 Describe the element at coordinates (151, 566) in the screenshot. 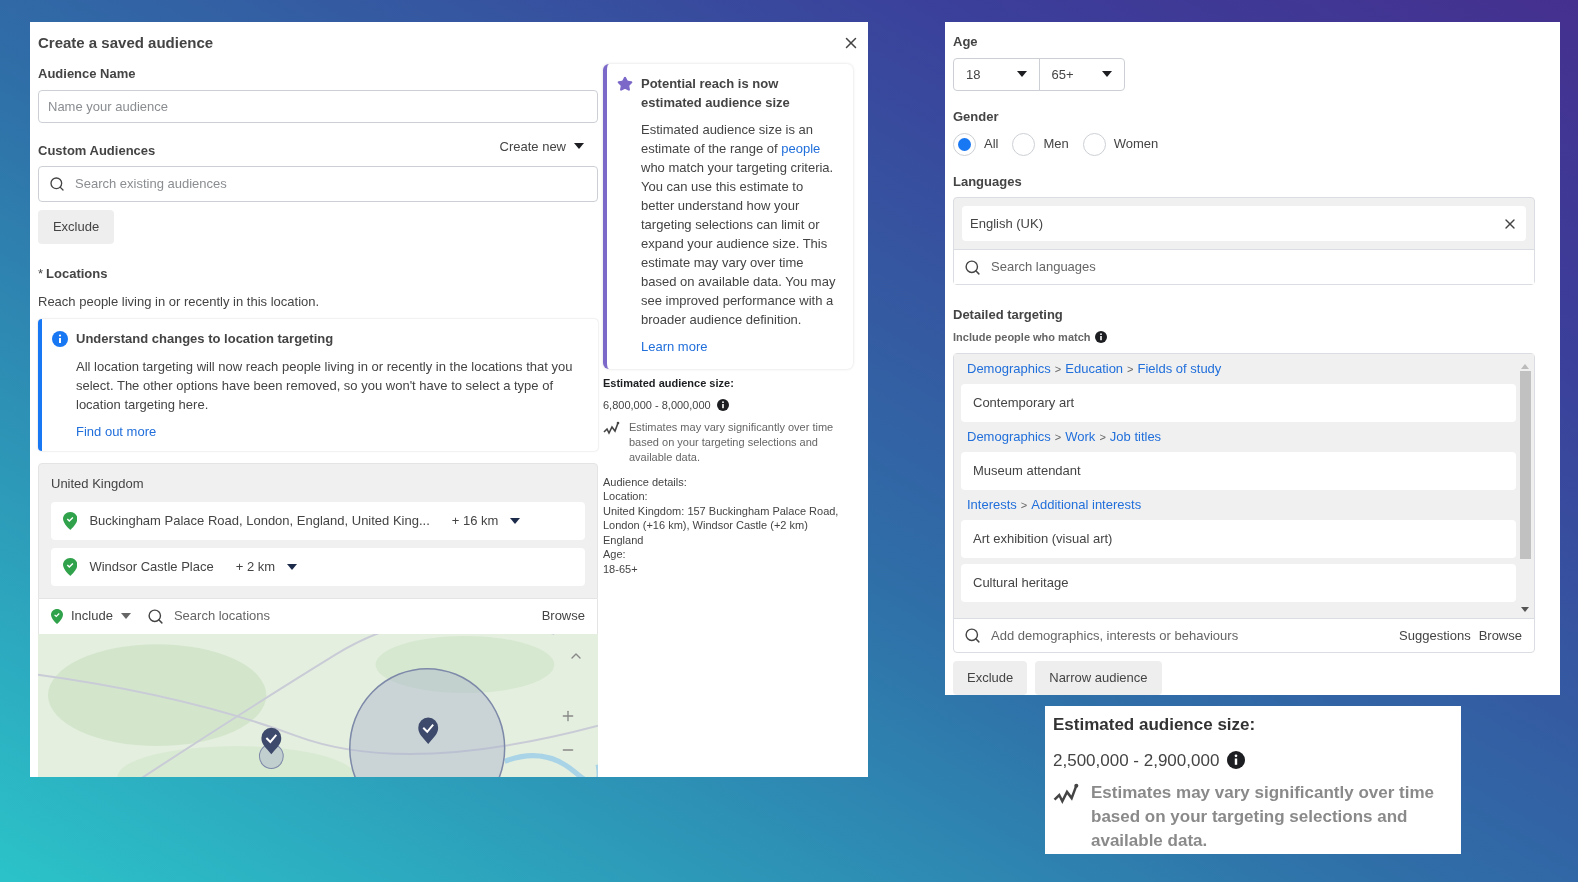

I see `location-name: Windsor Castle Place` at that location.